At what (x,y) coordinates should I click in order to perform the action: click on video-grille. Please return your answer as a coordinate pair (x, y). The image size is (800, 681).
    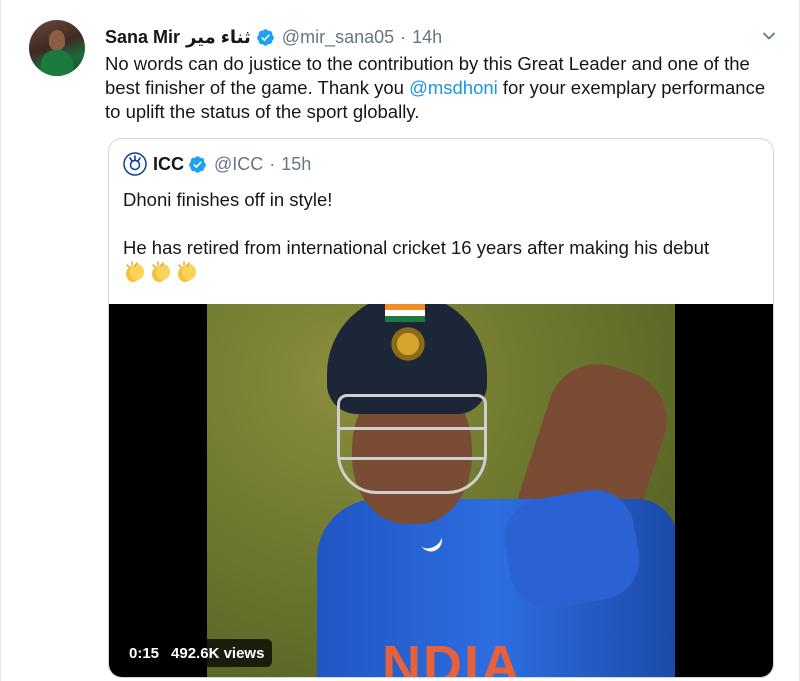
    Looking at the image, I should click on (412, 444).